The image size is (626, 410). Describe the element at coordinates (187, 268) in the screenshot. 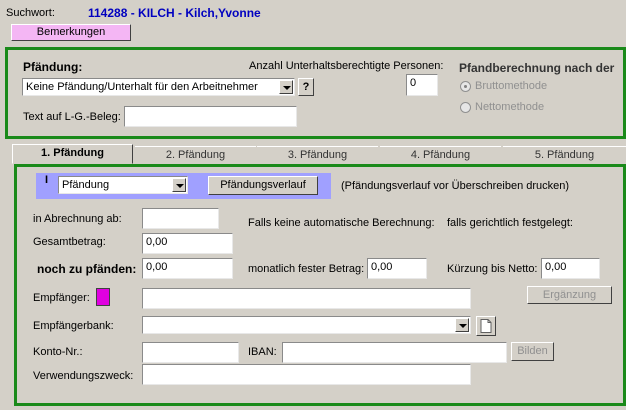

I see `remaining-field: 0,00` at that location.